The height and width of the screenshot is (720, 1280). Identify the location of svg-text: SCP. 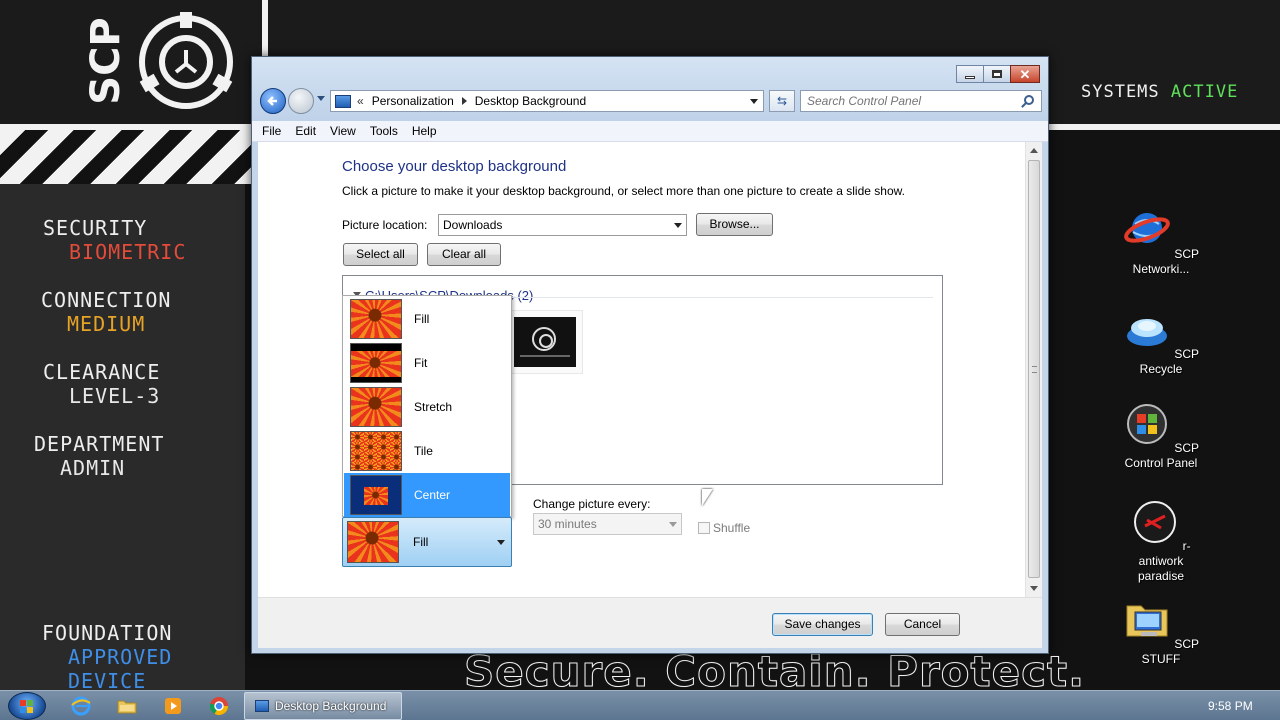
(106, 60).